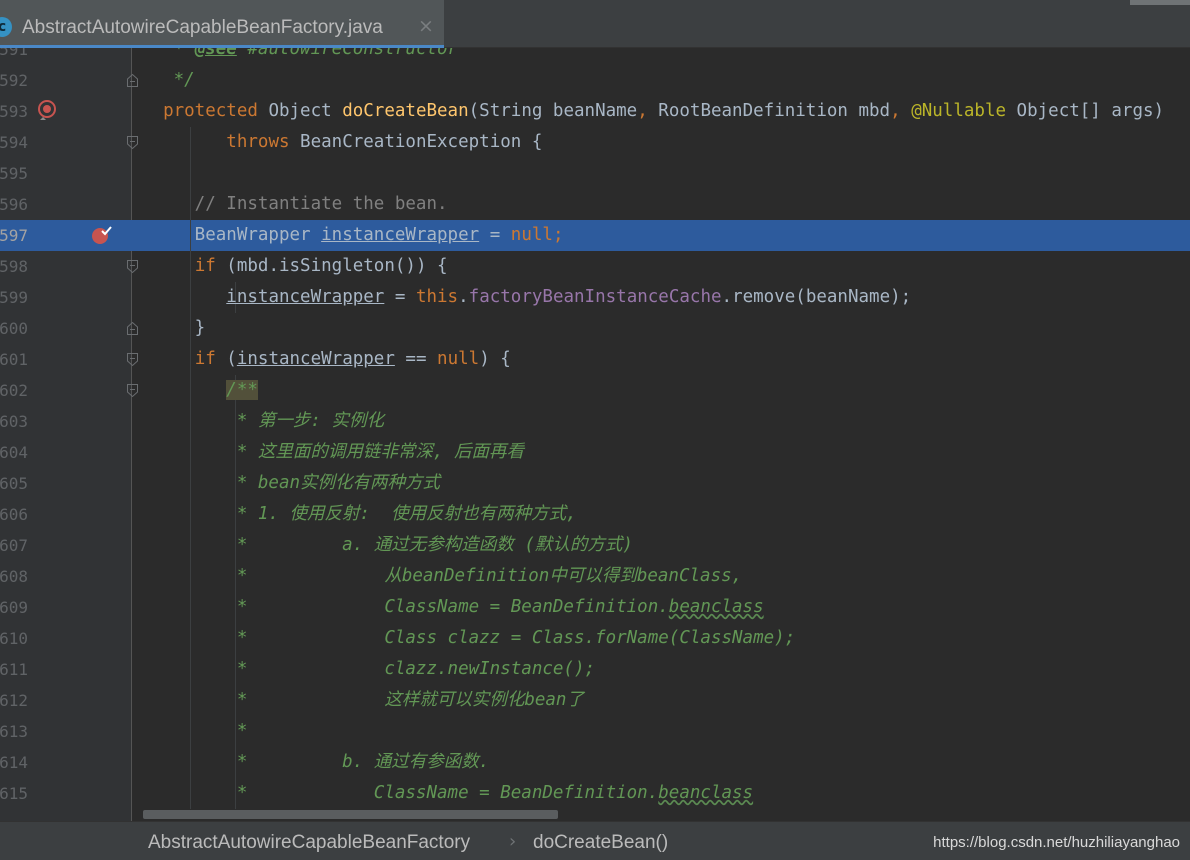 This screenshot has height=860, width=1190. I want to click on line-number: 592, so click(14, 80).